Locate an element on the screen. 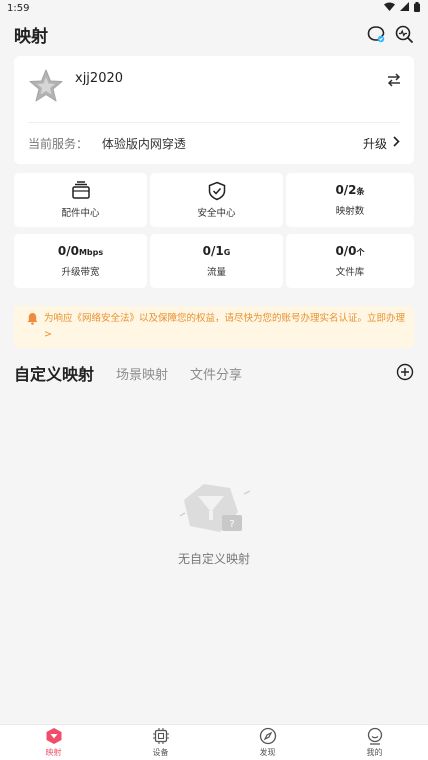 This screenshot has height=760, width=428. tile-label: 配件中心 is located at coordinates (80, 213).